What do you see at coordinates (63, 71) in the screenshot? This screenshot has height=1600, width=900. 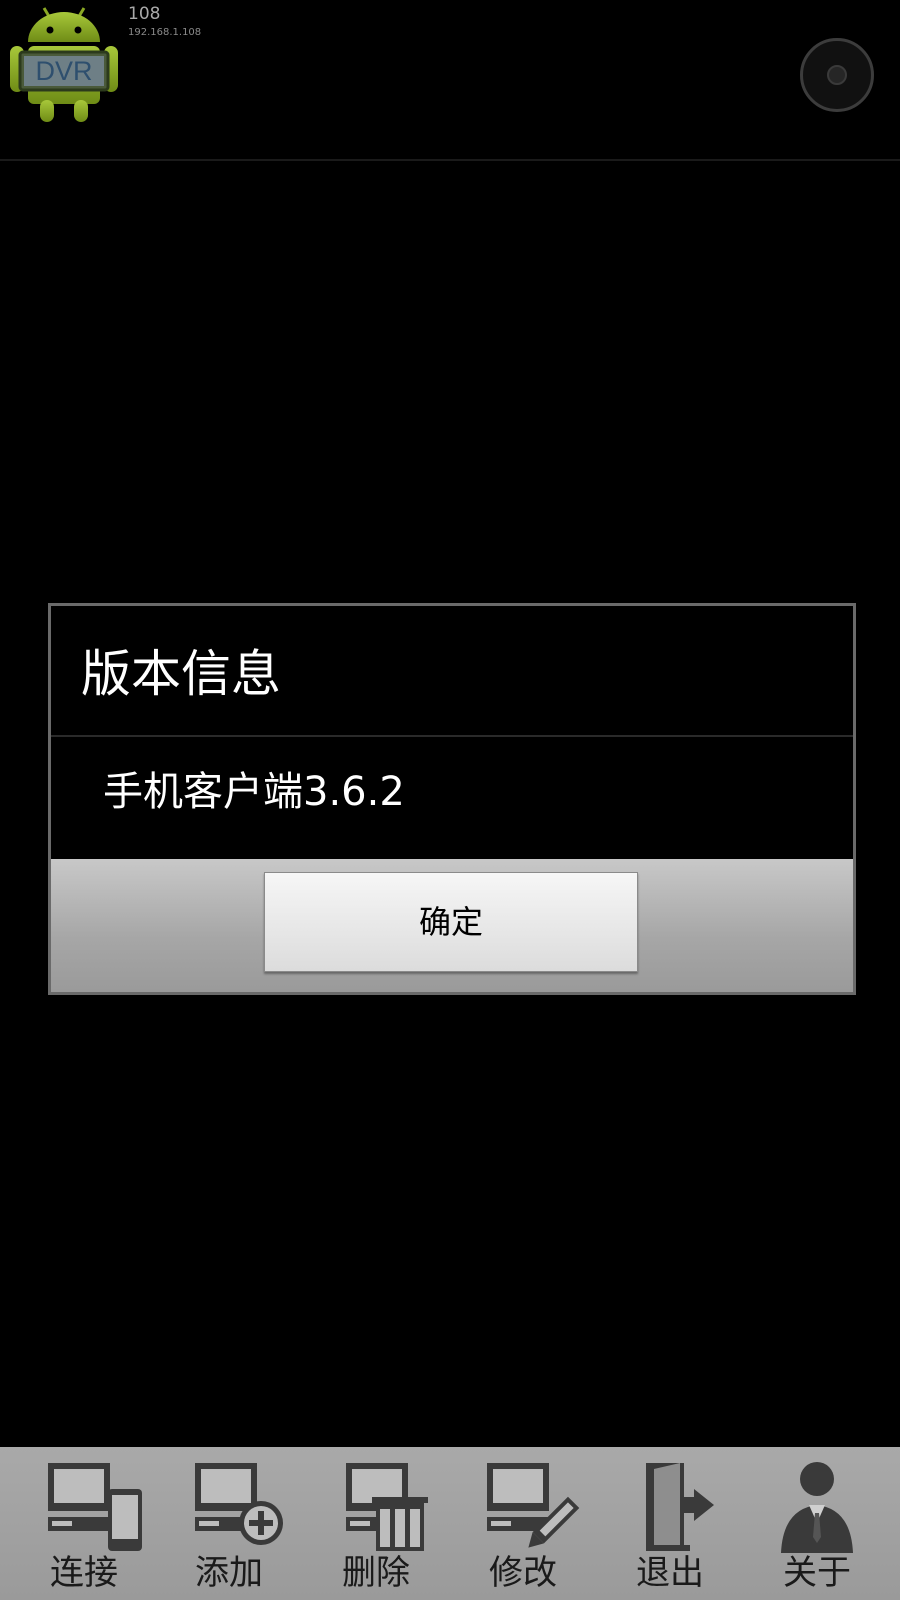 I see `svg-text: DVR` at bounding box center [63, 71].